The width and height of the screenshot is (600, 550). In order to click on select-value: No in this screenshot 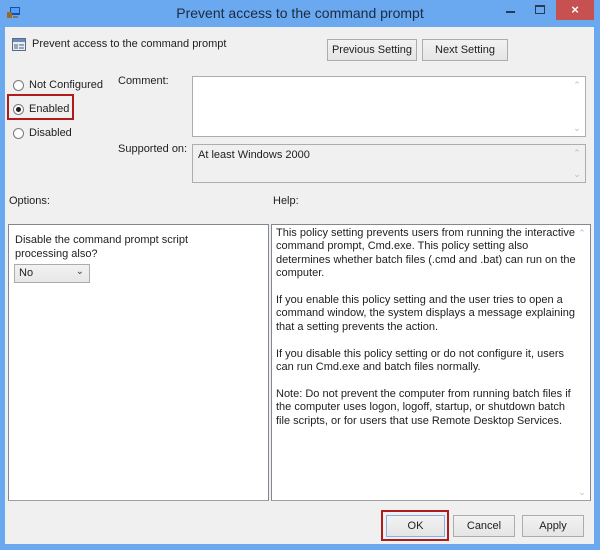, I will do `click(26, 273)`.